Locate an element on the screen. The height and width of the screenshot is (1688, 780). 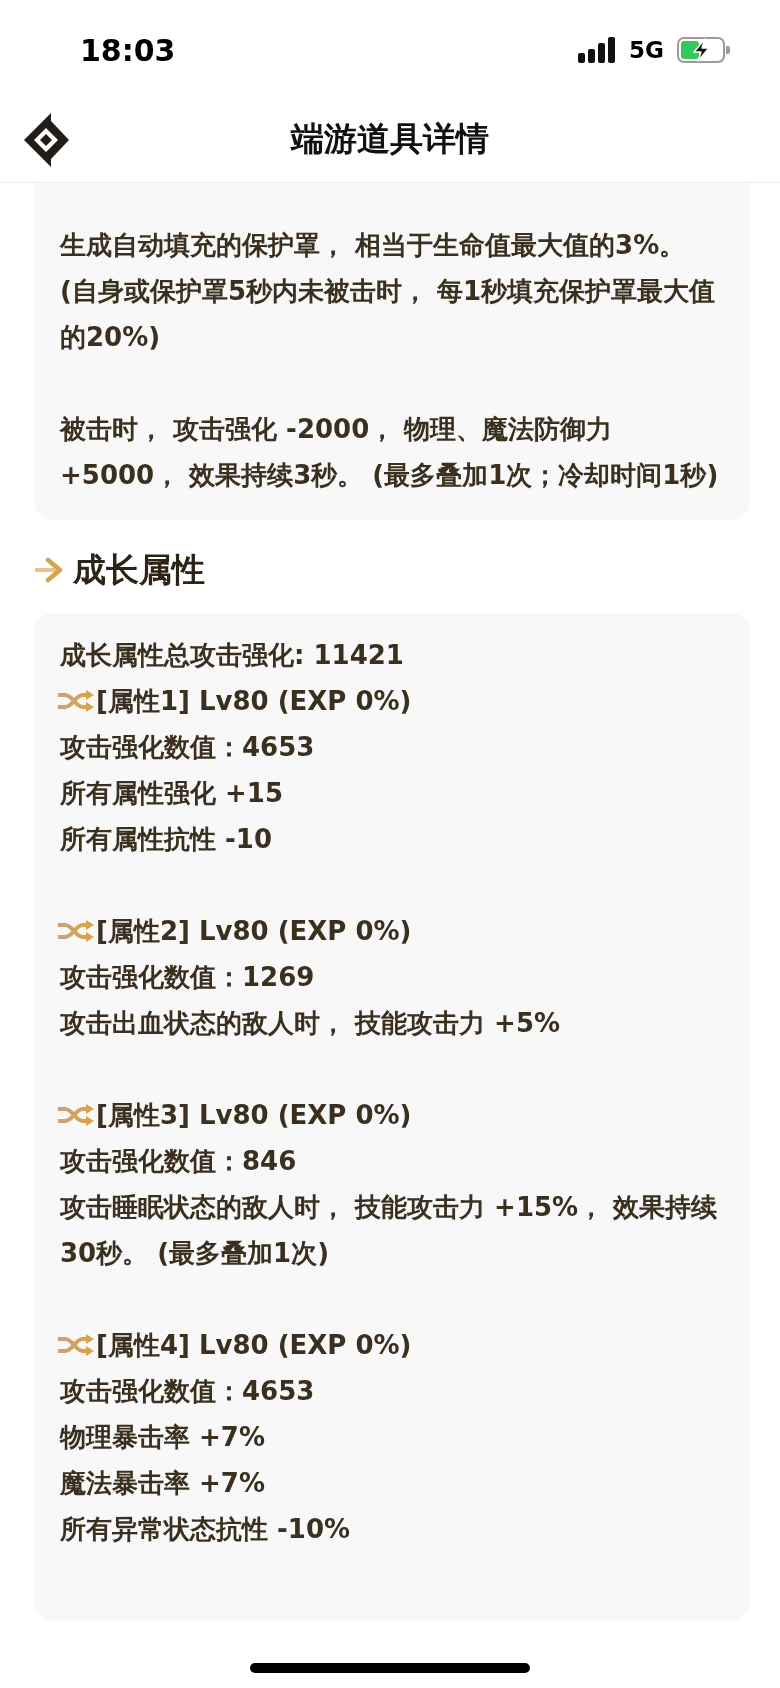
attribute-stat: 所有属性抗性 -10 is located at coordinates (167, 839).